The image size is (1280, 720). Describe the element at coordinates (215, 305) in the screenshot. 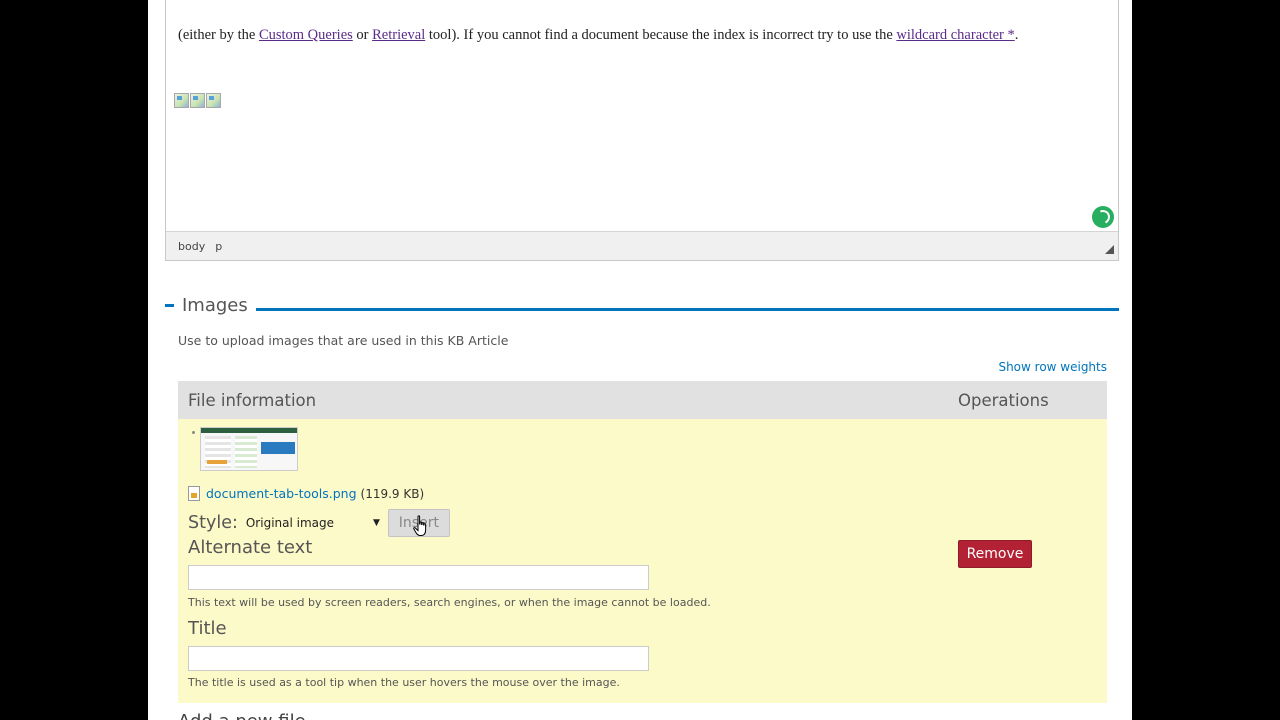

I see `images-legend-label: Images` at that location.